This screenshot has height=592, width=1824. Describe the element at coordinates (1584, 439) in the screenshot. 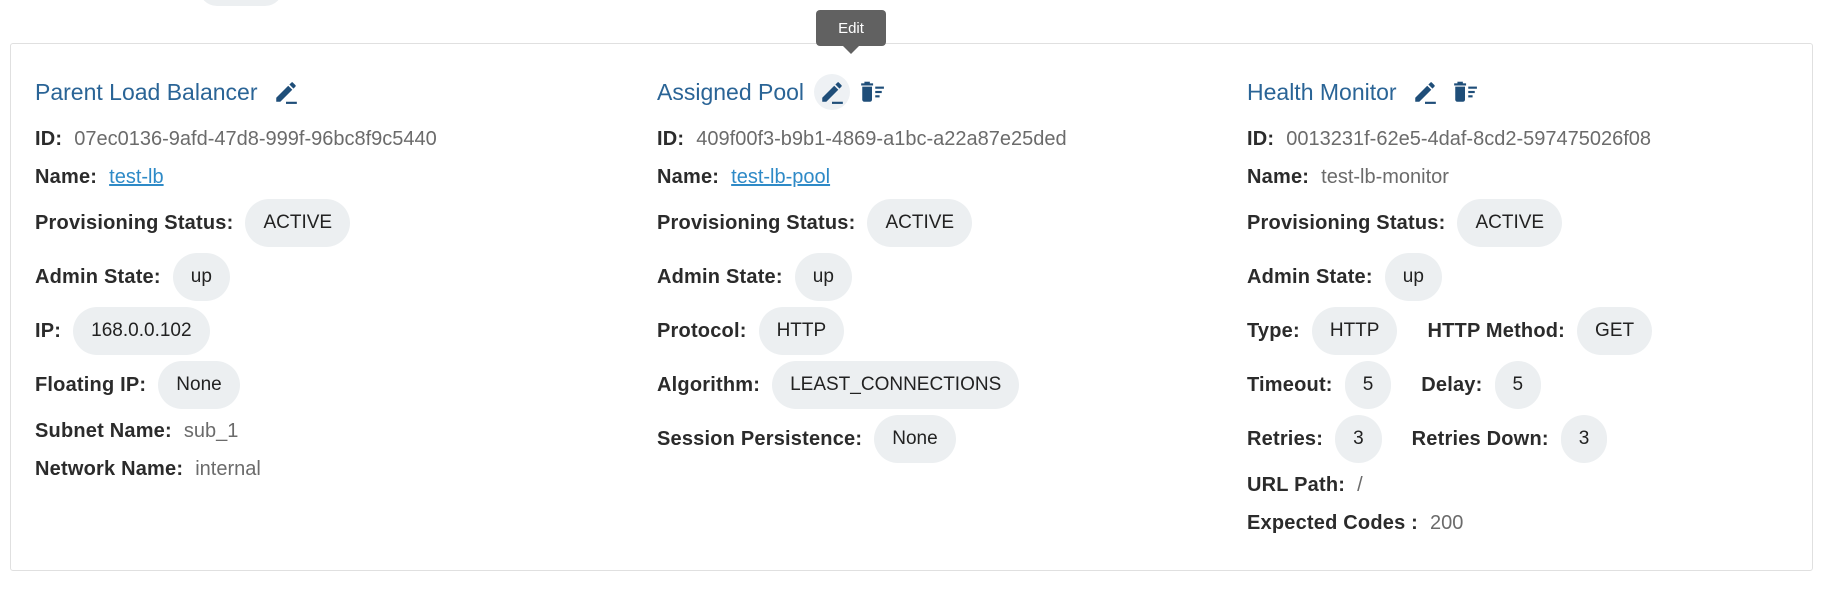

I see `monitor-retries-down-chip: 3` at that location.